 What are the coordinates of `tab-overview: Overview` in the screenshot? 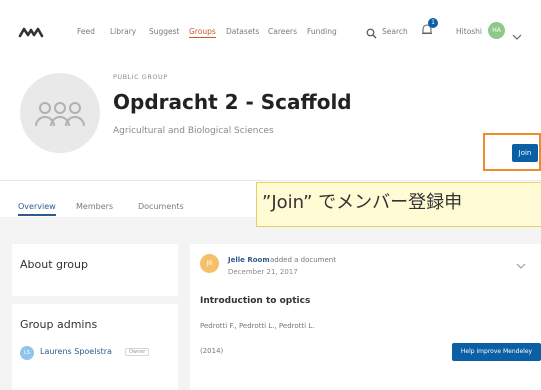 It's located at (37, 209).